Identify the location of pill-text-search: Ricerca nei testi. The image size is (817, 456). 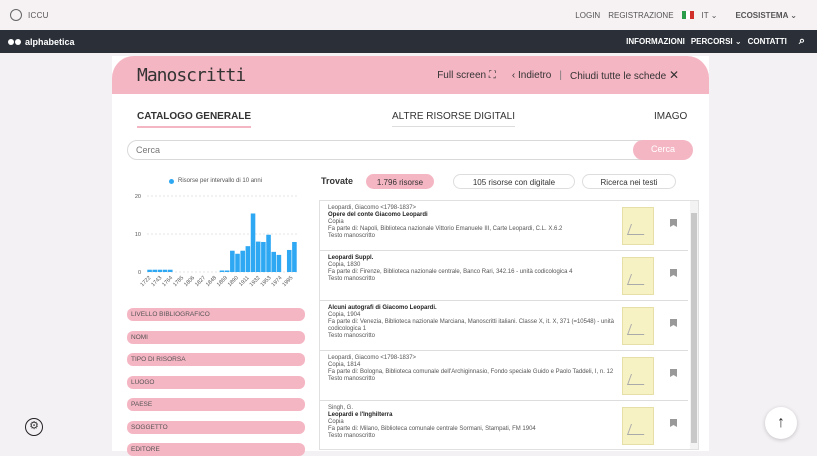
(629, 181).